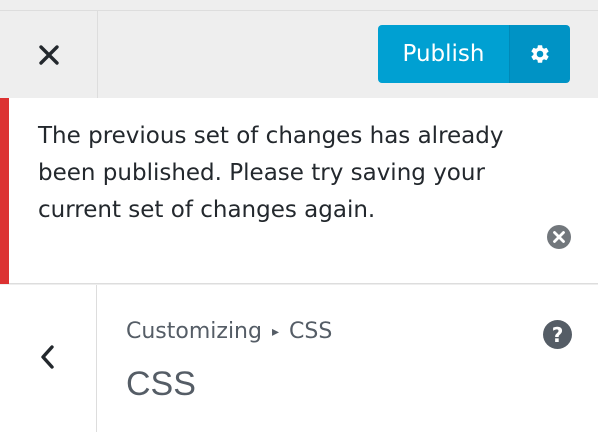 This screenshot has width=598, height=432. I want to click on dismiss-circle-x-icon, so click(559, 237).